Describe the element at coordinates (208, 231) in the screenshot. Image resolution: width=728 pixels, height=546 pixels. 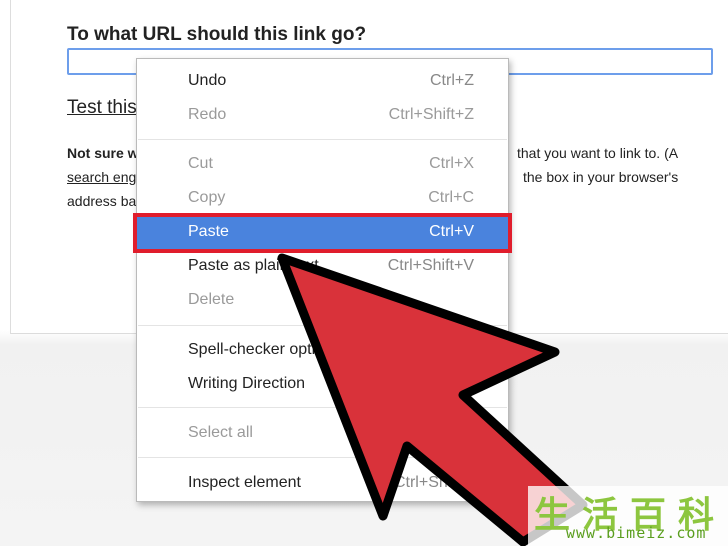
I see `menu-item-label: Paste` at that location.